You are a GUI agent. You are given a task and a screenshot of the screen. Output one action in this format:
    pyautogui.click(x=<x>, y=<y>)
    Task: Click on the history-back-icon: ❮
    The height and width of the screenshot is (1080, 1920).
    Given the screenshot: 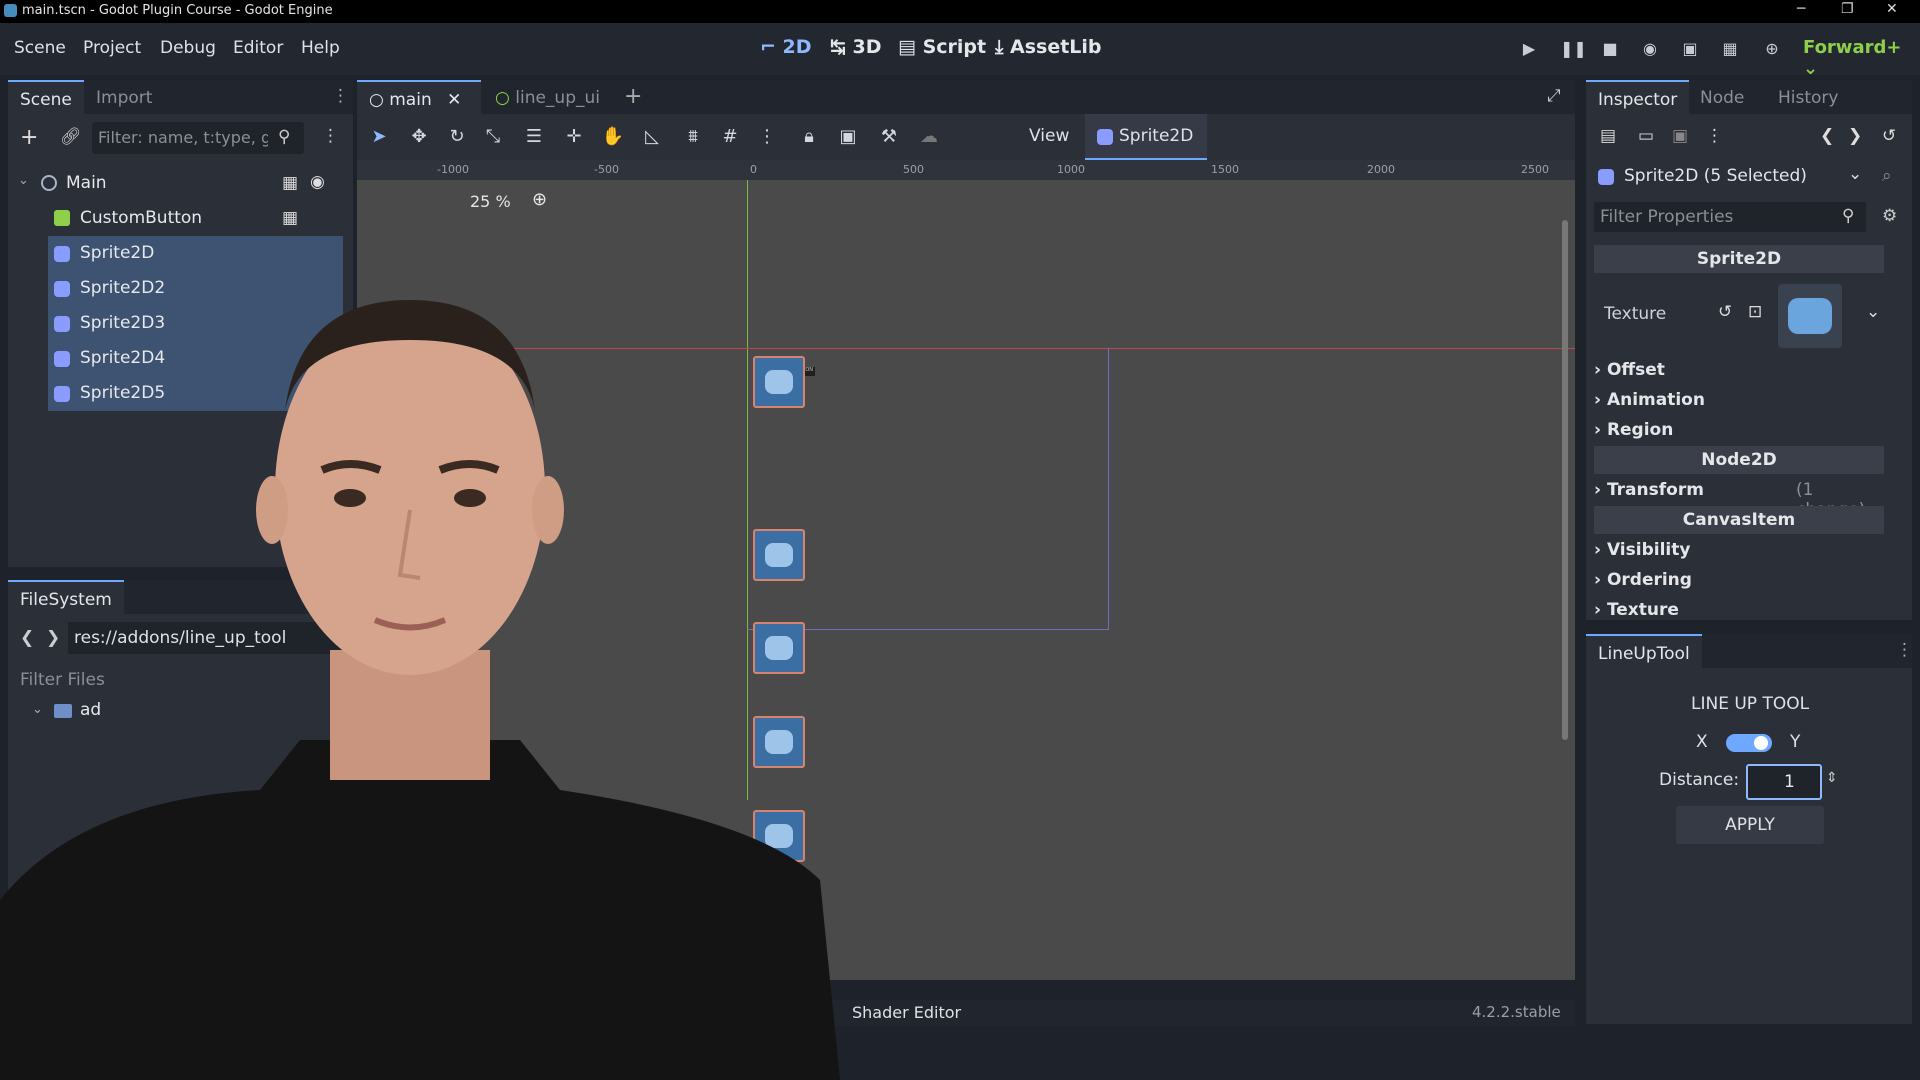 What is the action you would take?
    pyautogui.click(x=1827, y=136)
    